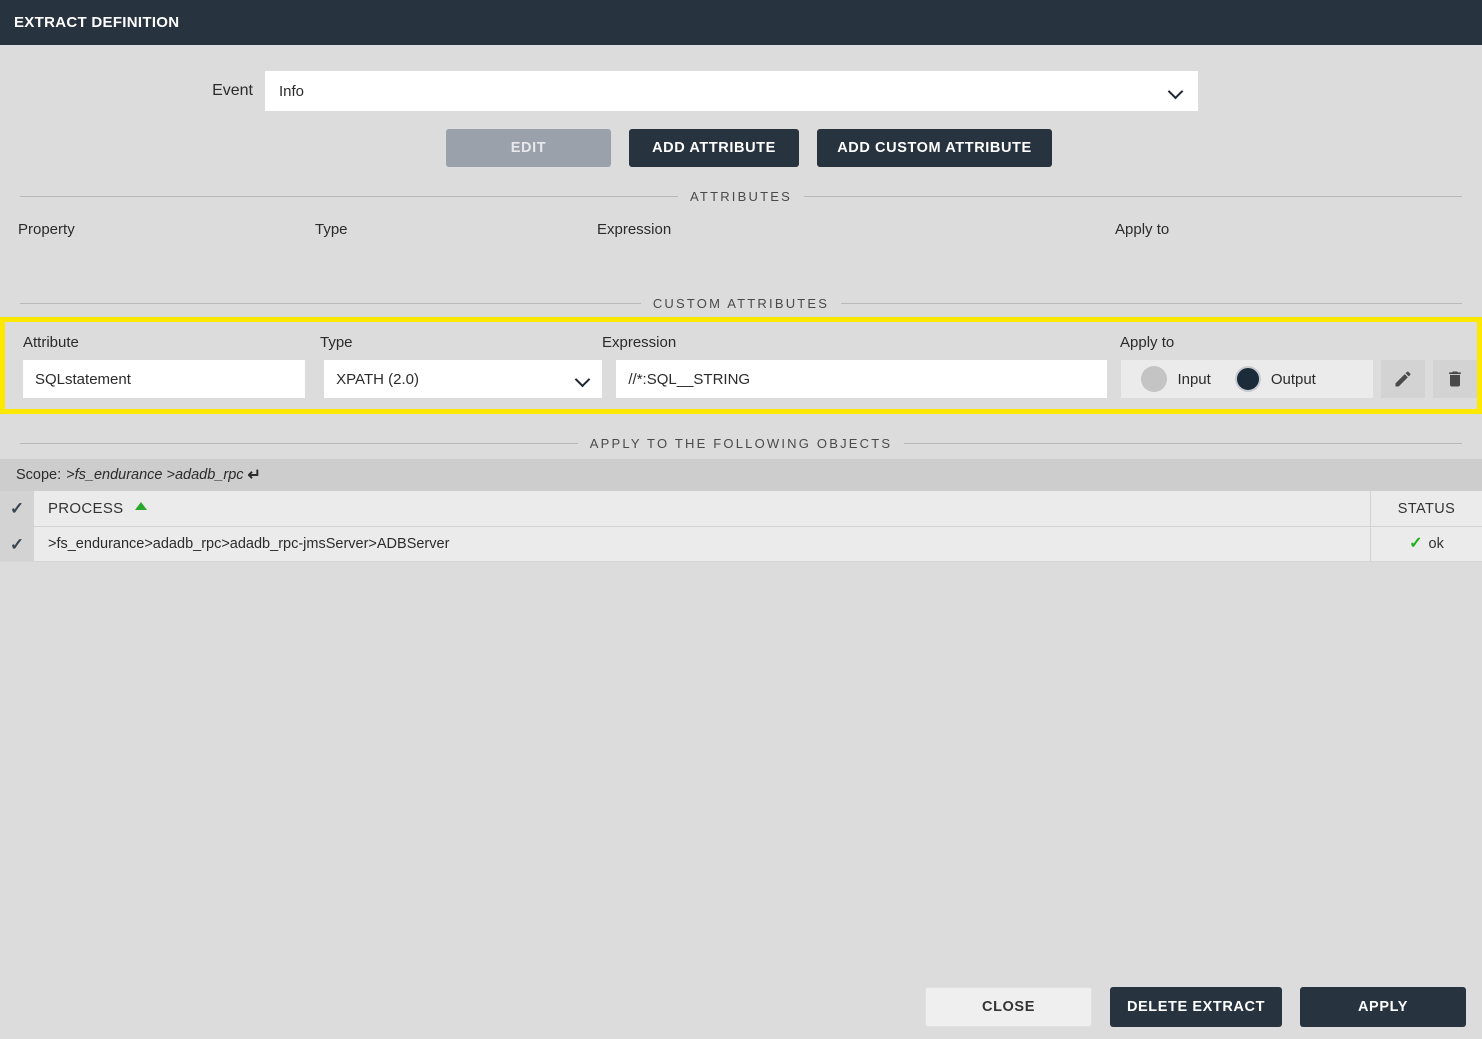 This screenshot has width=1482, height=1039. What do you see at coordinates (164, 379) in the screenshot?
I see `attribute-name-input: SQLstatement` at bounding box center [164, 379].